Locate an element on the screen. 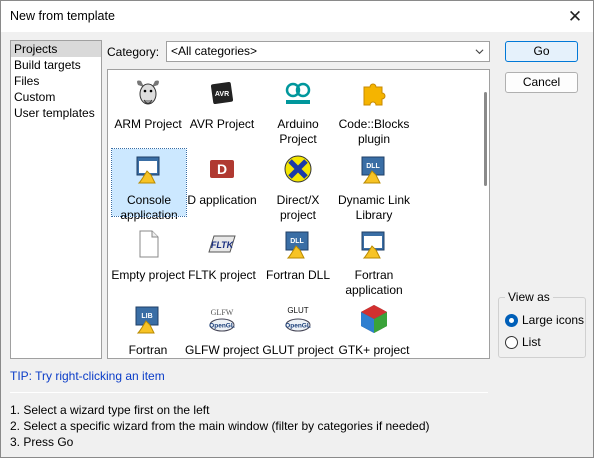 The image size is (594, 458). sidebar-item-projects: Projects is located at coordinates (56, 49).